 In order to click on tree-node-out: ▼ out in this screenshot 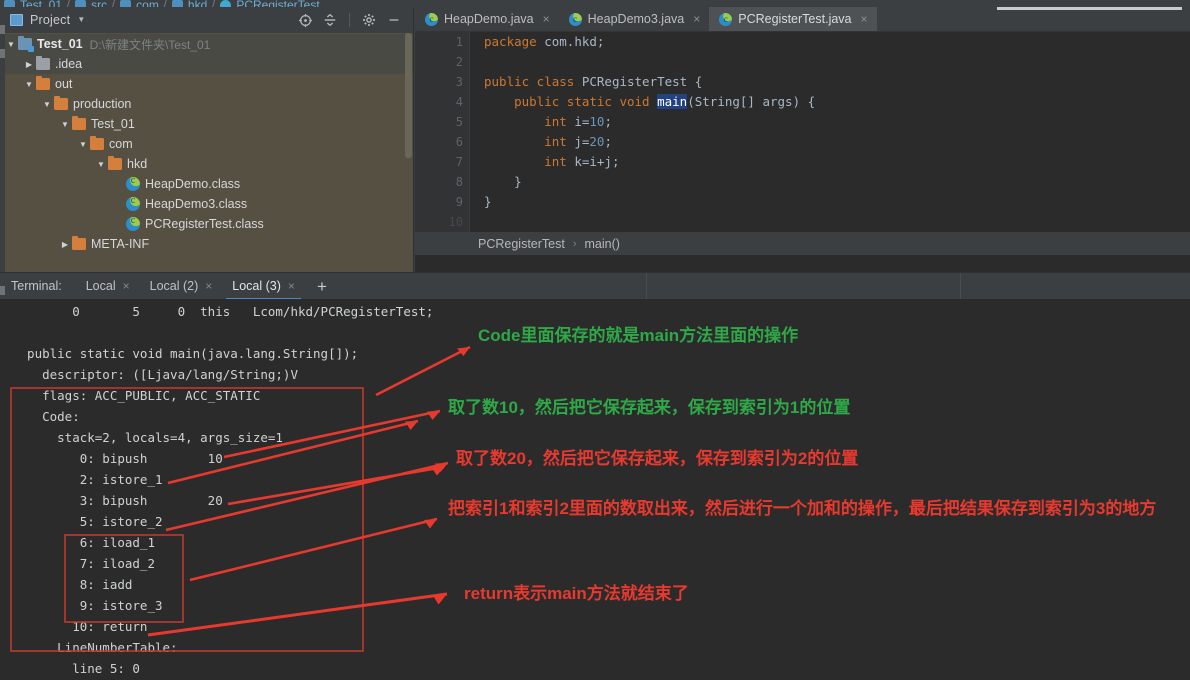, I will do `click(206, 84)`.